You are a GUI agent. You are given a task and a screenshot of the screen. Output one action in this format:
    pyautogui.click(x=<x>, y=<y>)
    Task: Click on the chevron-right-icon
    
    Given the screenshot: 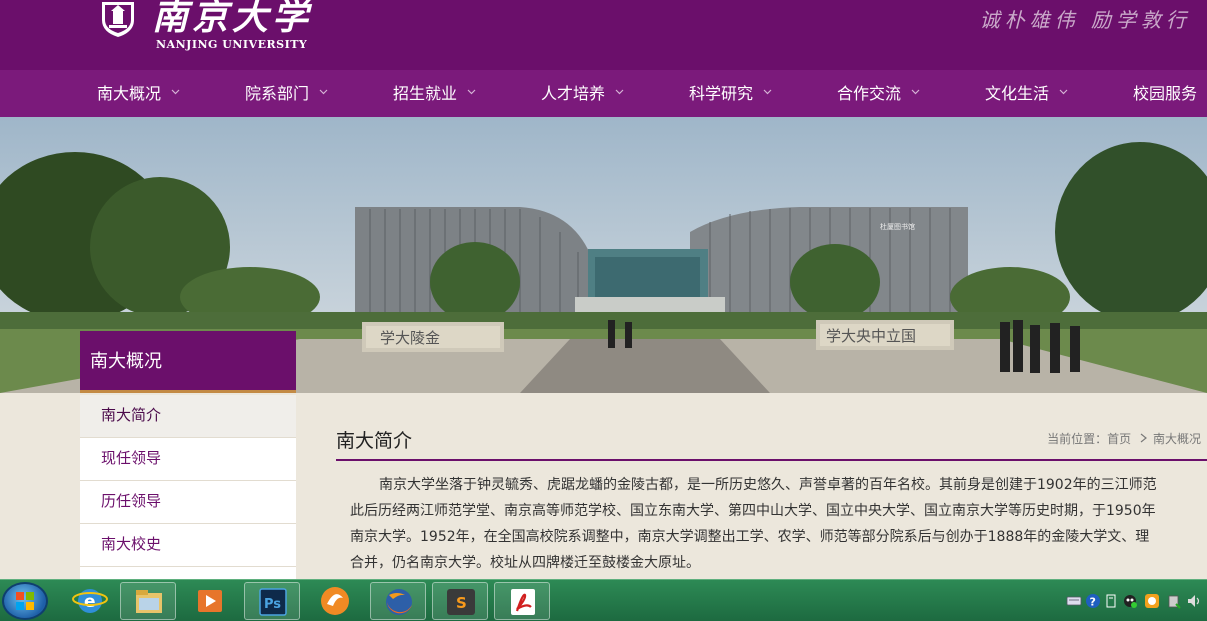 What is the action you would take?
    pyautogui.click(x=1143, y=438)
    